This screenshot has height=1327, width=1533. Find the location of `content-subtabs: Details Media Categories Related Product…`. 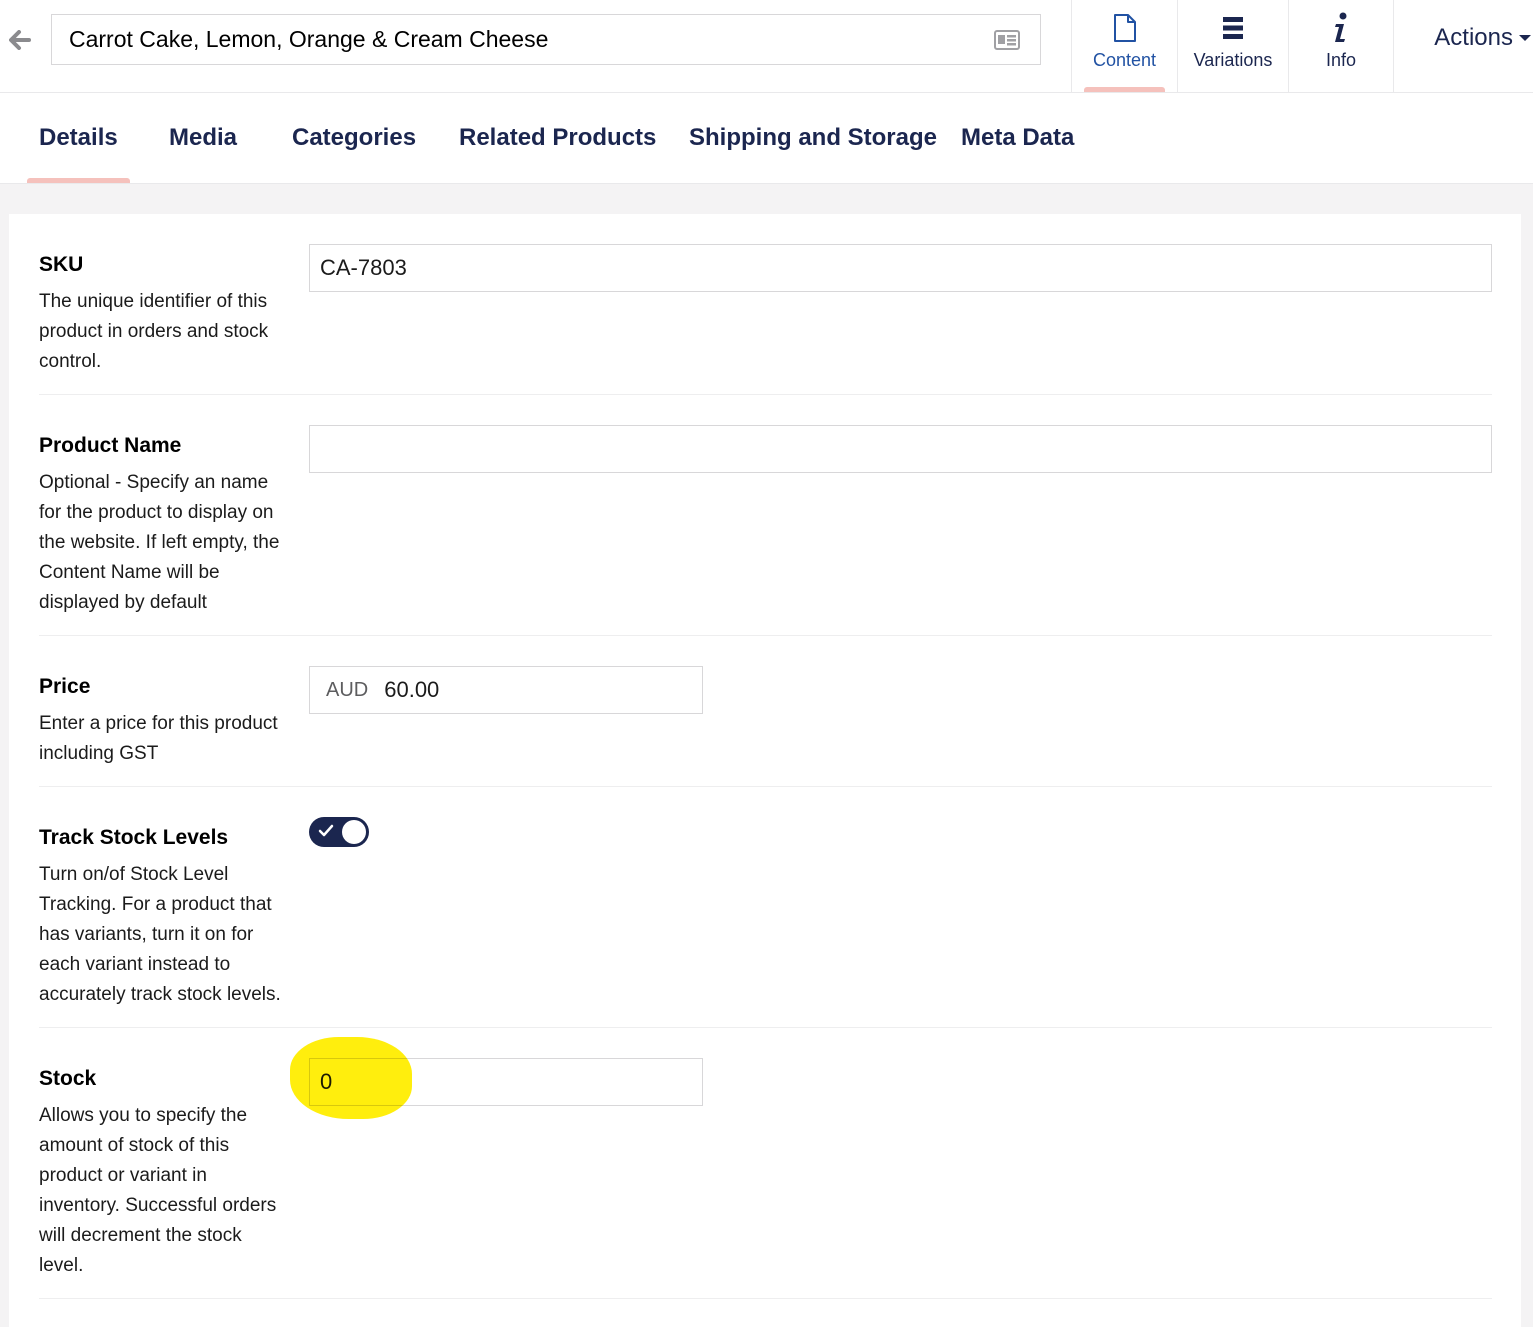

content-subtabs: Details Media Categories Related Product… is located at coordinates (766, 138).